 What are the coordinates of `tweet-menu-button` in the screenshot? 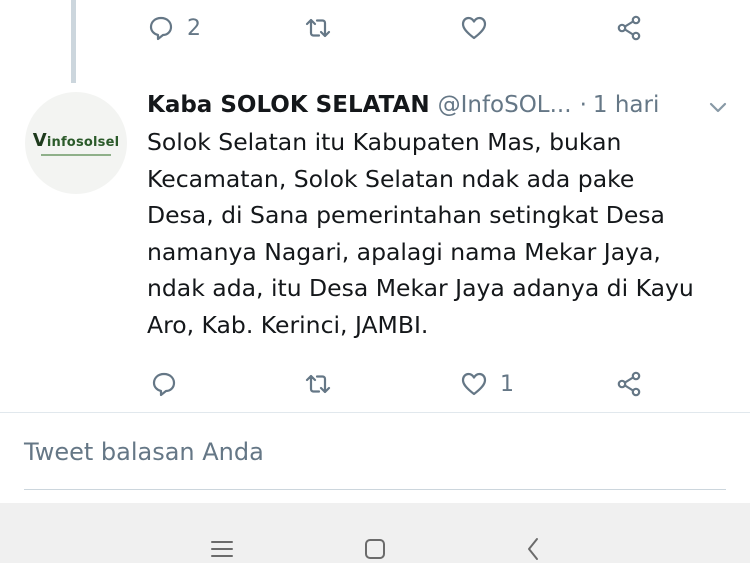 It's located at (718, 107).